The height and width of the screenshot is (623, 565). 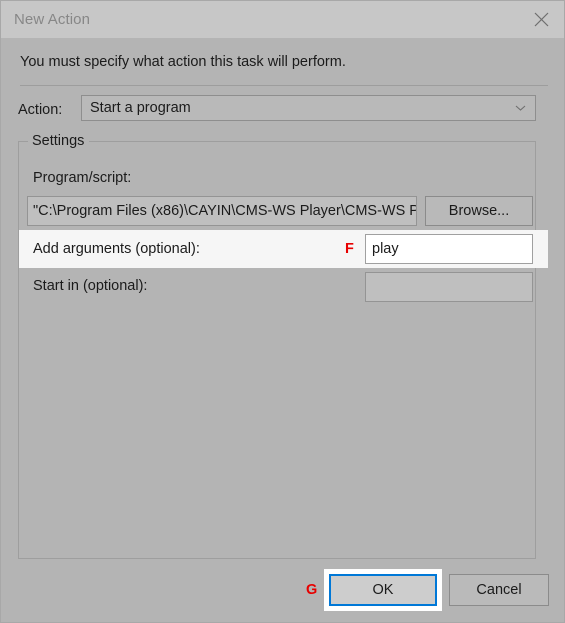 I want to click on window-title: New Action, so click(x=52, y=19).